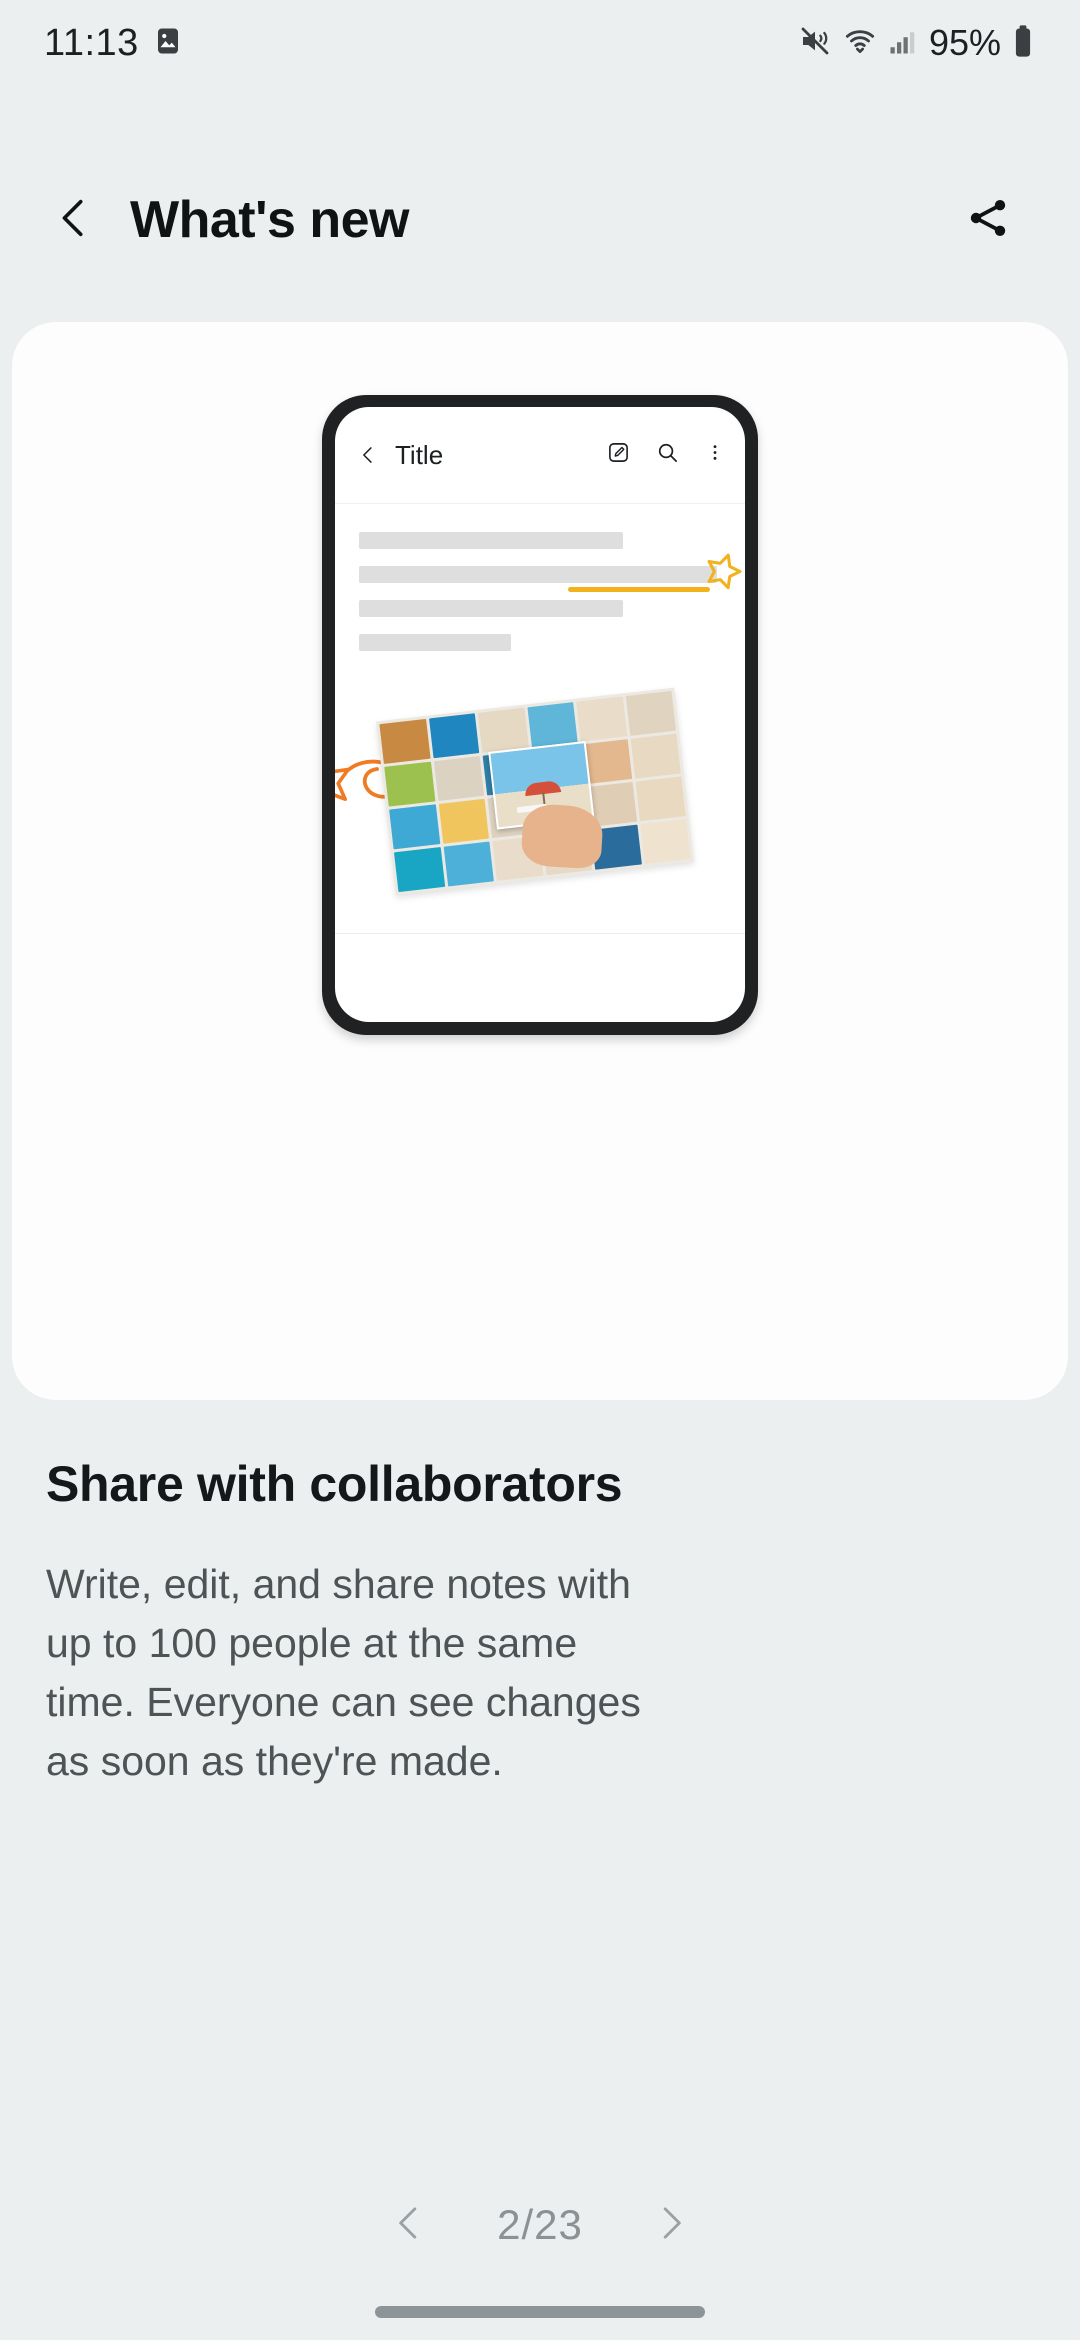 This screenshot has height=2340, width=1080. I want to click on photo-collage-illustration, so click(535, 791).